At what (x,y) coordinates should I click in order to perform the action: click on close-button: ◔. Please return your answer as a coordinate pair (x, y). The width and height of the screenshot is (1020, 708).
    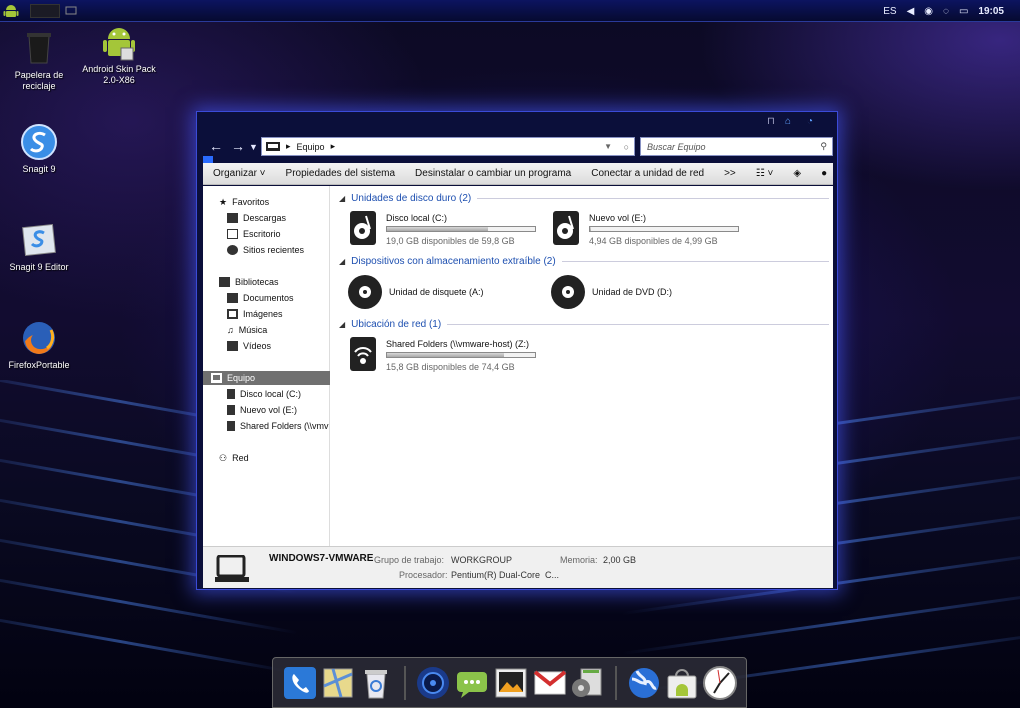
    Looking at the image, I should click on (810, 121).